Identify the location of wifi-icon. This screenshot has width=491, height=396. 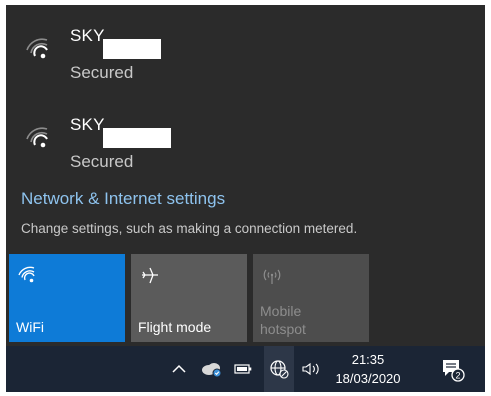
(26, 274).